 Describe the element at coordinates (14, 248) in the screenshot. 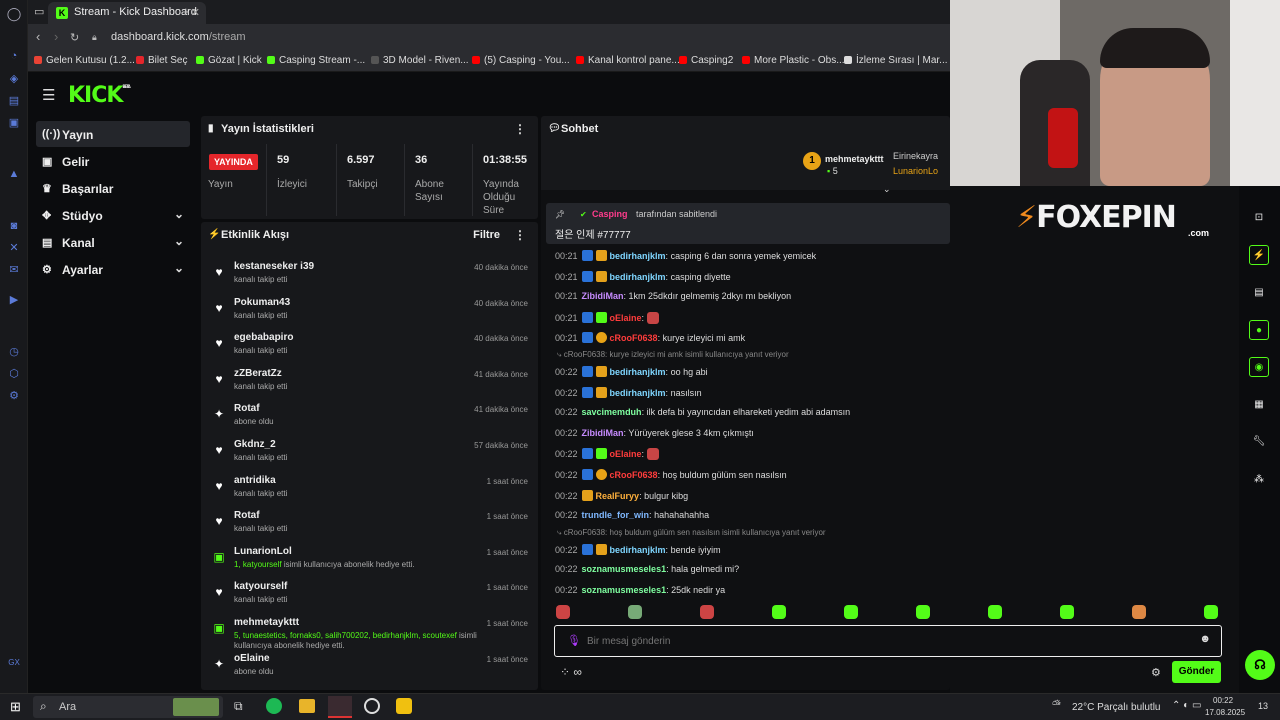

I see `x-icon: ✕` at that location.